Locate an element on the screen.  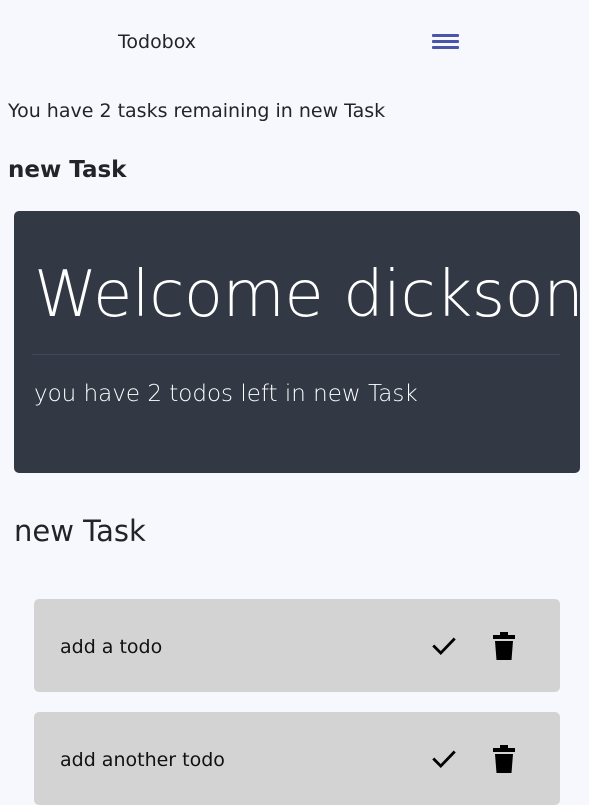
hamburger-menu-icon is located at coordinates (446, 42).